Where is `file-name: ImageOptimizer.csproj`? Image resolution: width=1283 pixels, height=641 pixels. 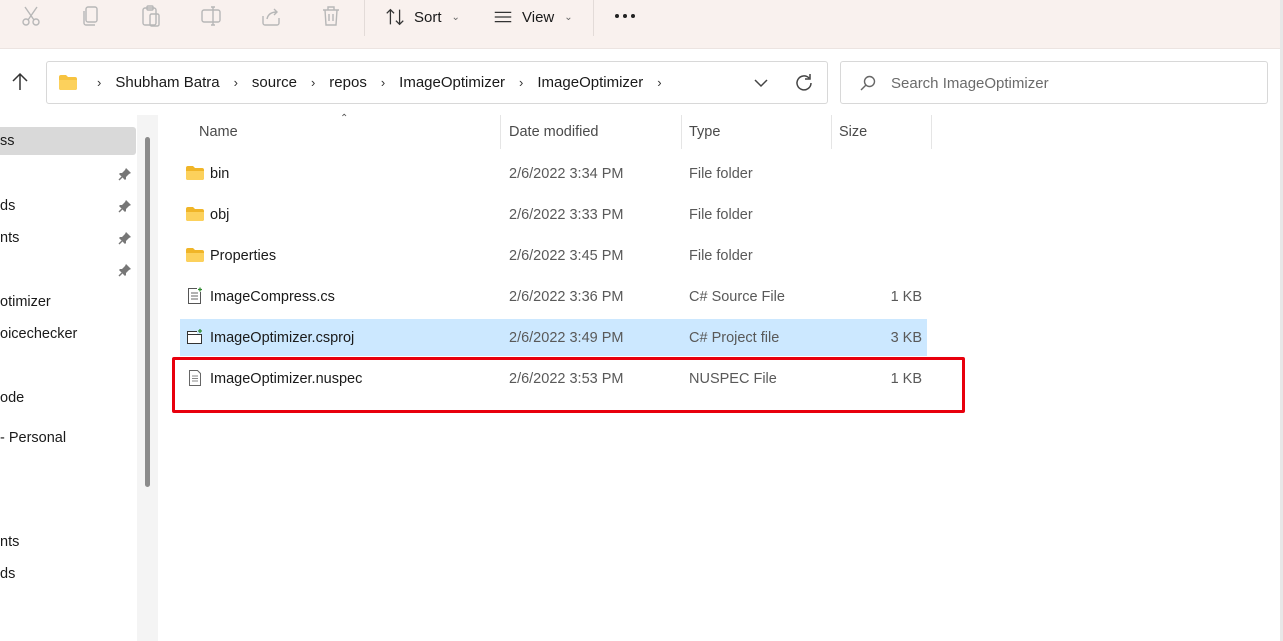 file-name: ImageOptimizer.csproj is located at coordinates (282, 337).